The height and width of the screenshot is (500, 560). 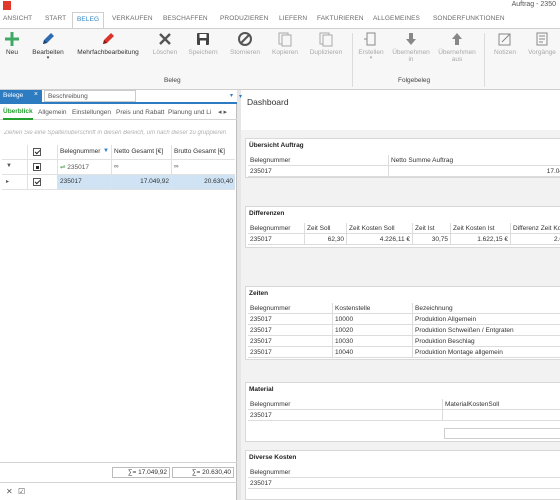 I want to click on cell: 10030, so click(x=372, y=341).